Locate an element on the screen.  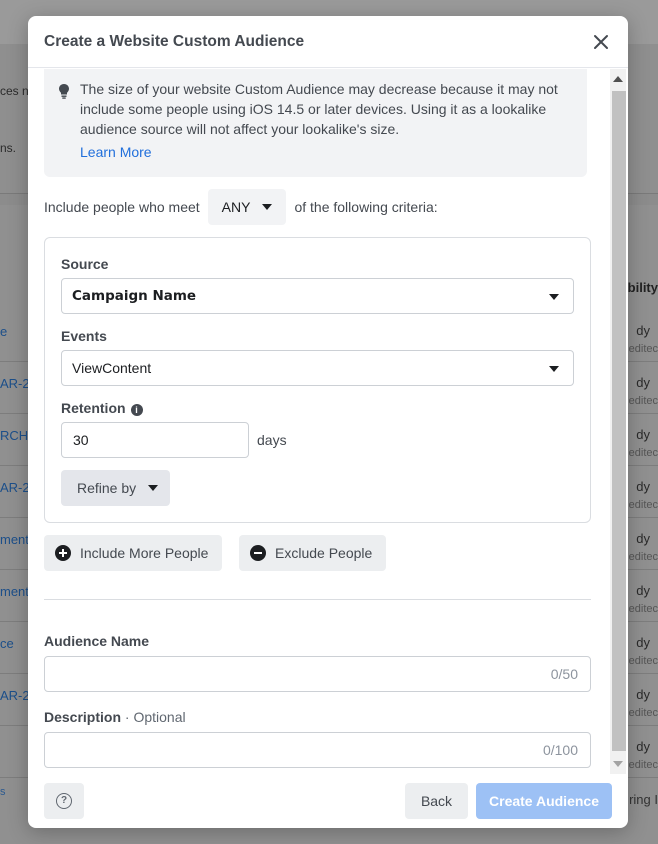
include-more-label: Include More People is located at coordinates (144, 553).